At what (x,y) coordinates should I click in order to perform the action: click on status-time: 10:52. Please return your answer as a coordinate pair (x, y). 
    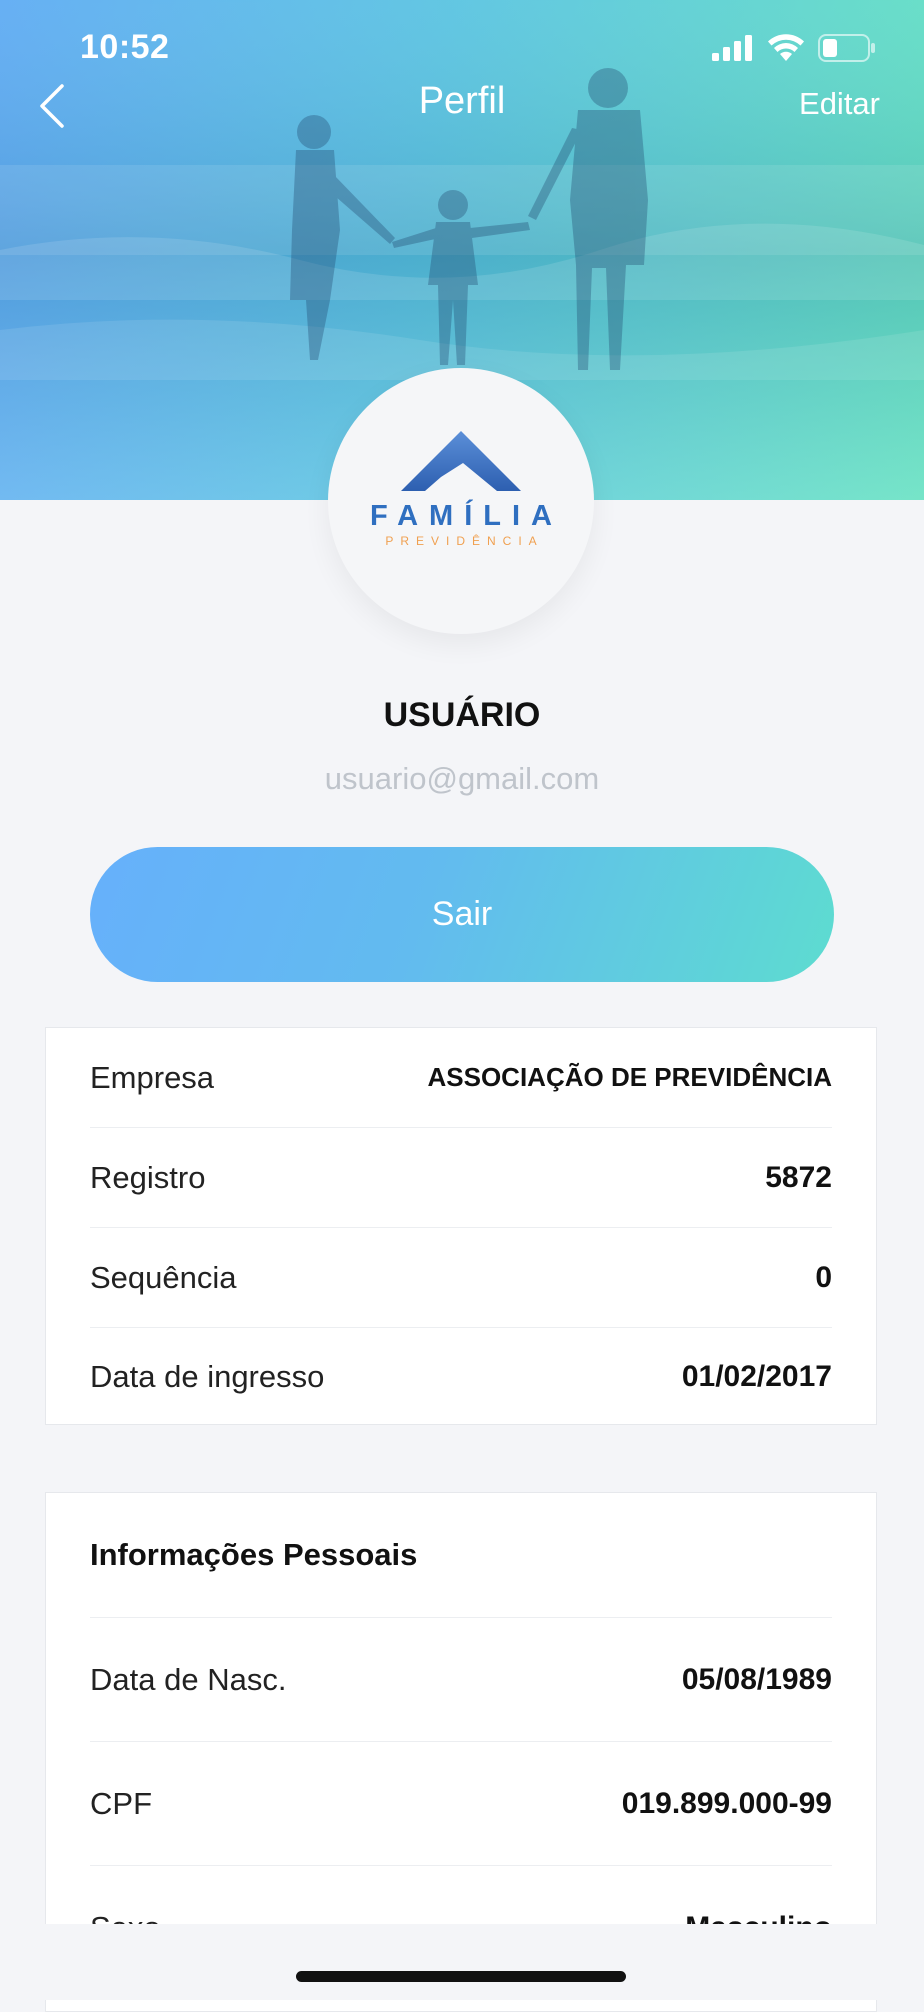
    Looking at the image, I should click on (125, 47).